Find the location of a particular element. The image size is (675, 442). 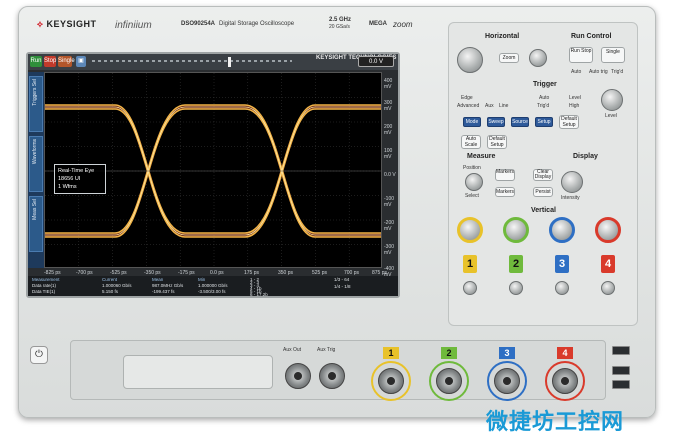

meas-name: Data rate(1) is located at coordinates (44, 285).